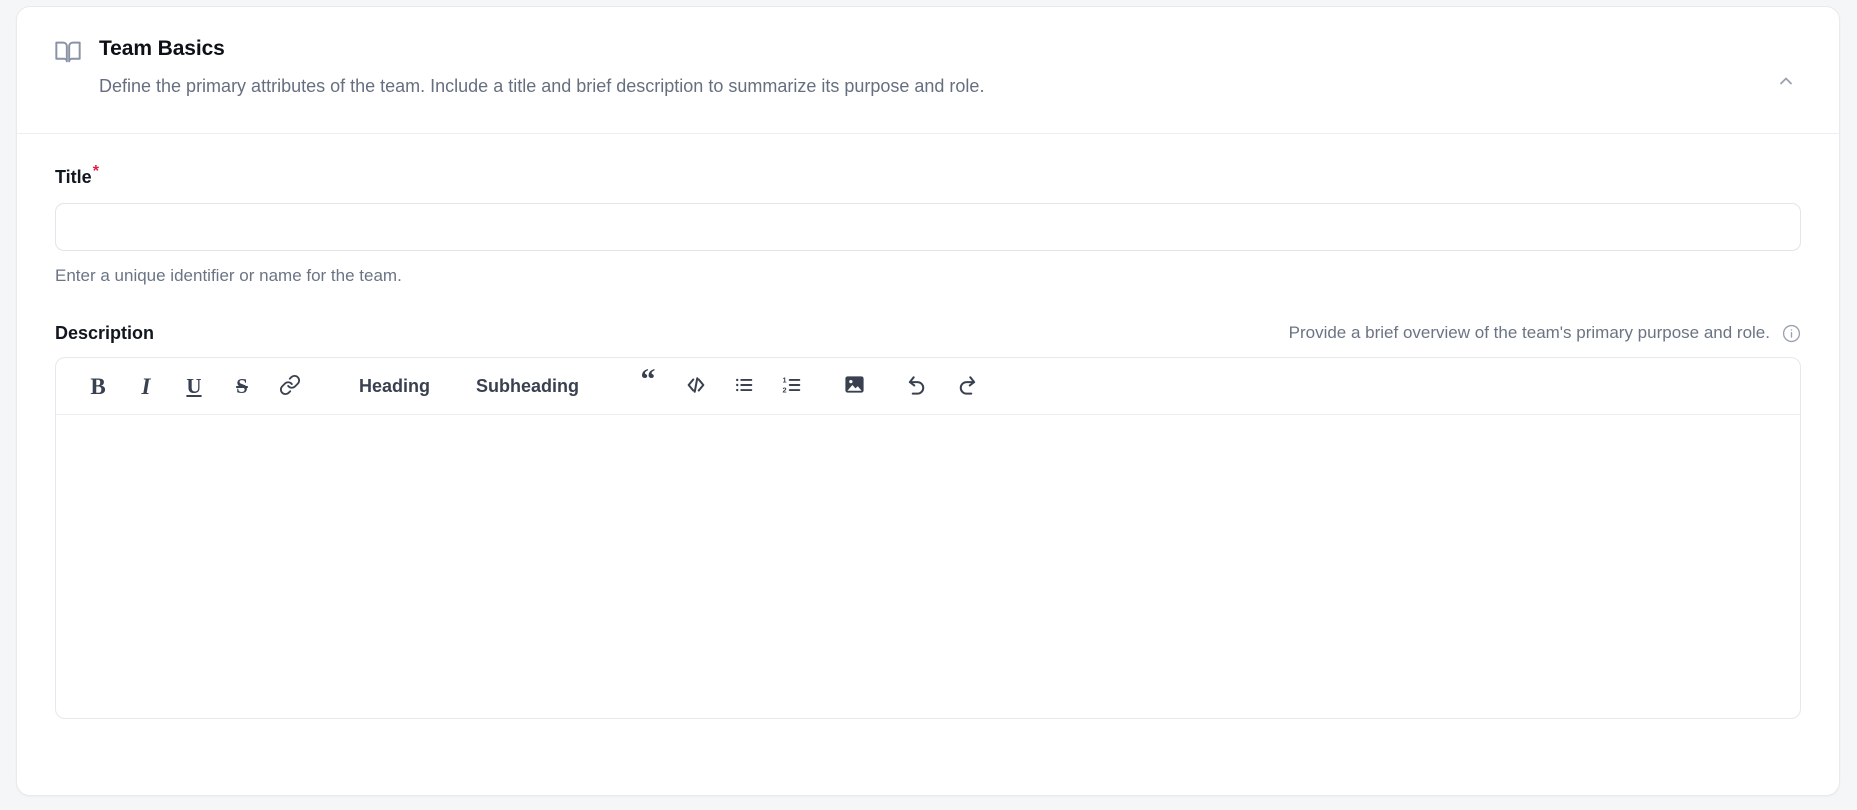 This screenshot has width=1857, height=810. I want to click on title-field-label: Title*, so click(77, 176).